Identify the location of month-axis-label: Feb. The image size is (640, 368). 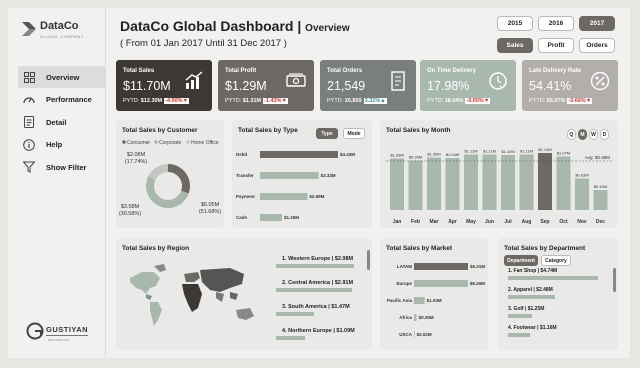
(415, 222).